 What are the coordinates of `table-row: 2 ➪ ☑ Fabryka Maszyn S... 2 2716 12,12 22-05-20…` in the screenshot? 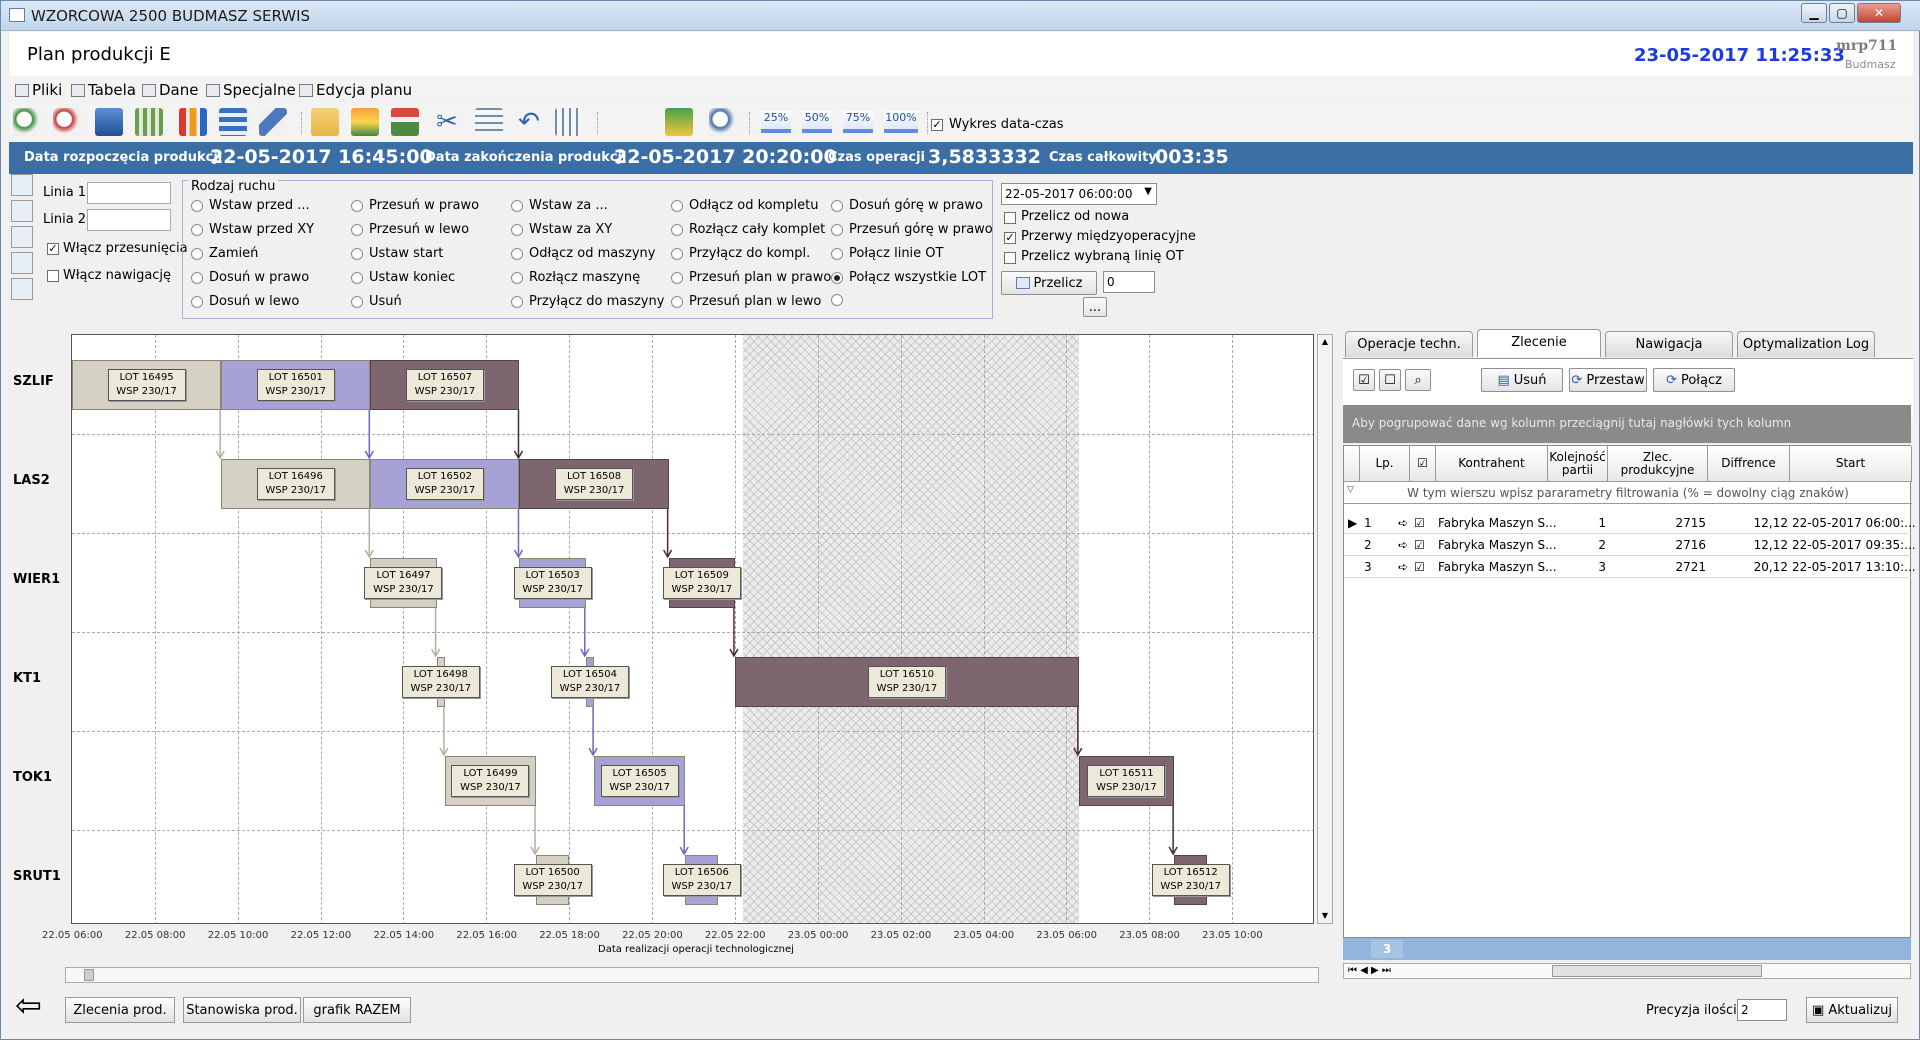 It's located at (1630, 545).